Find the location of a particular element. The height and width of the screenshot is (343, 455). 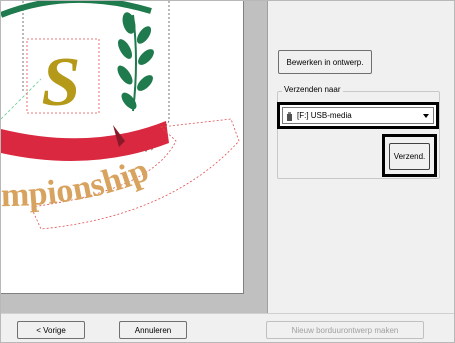

dropdown-button is located at coordinates (426, 115).